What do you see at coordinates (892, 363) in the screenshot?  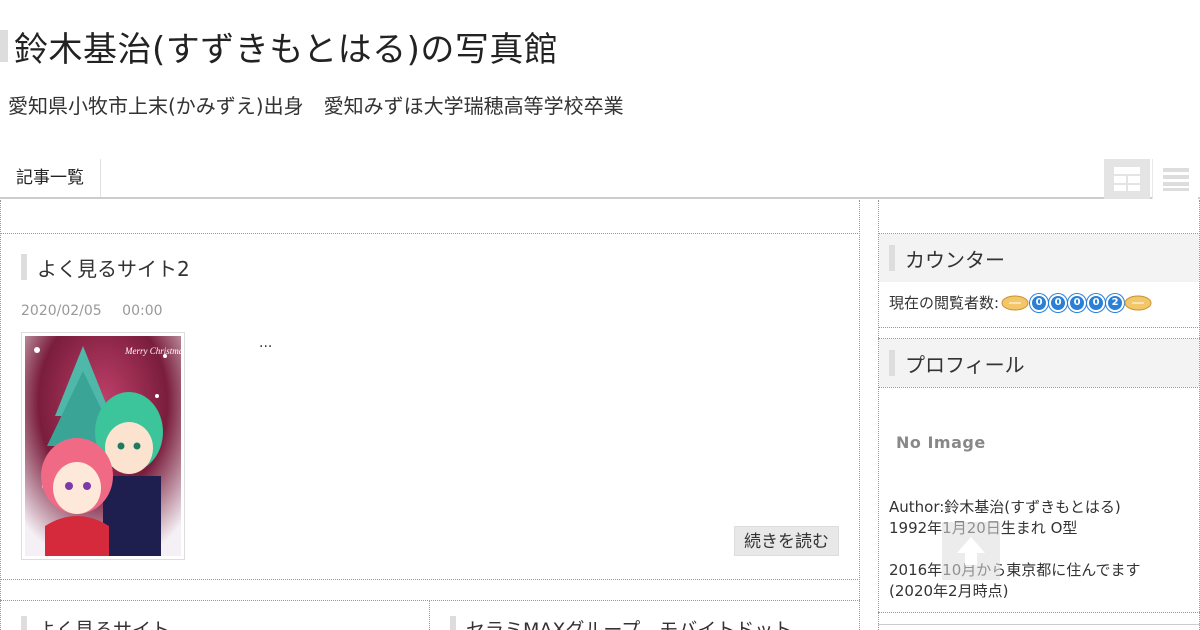 I see `profile-accent-bar` at bounding box center [892, 363].